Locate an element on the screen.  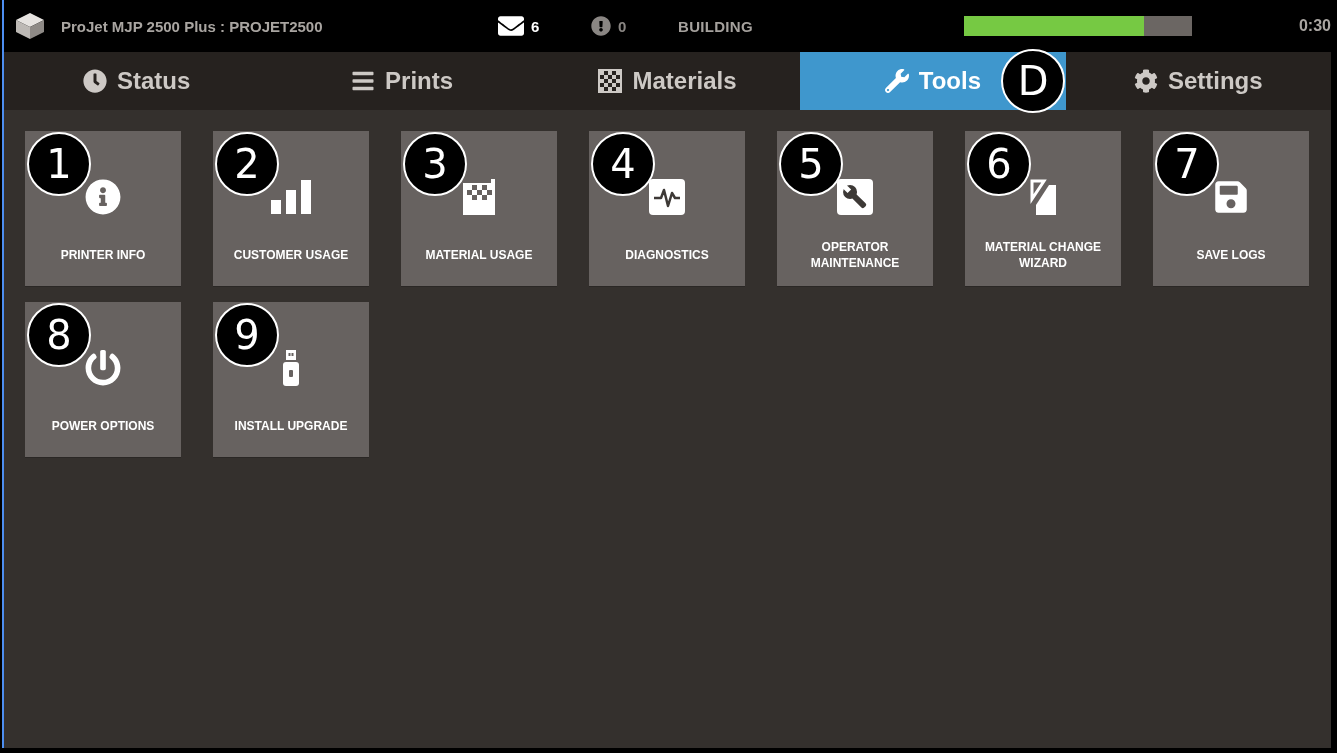
callout-marker: 1 is located at coordinates (59, 164).